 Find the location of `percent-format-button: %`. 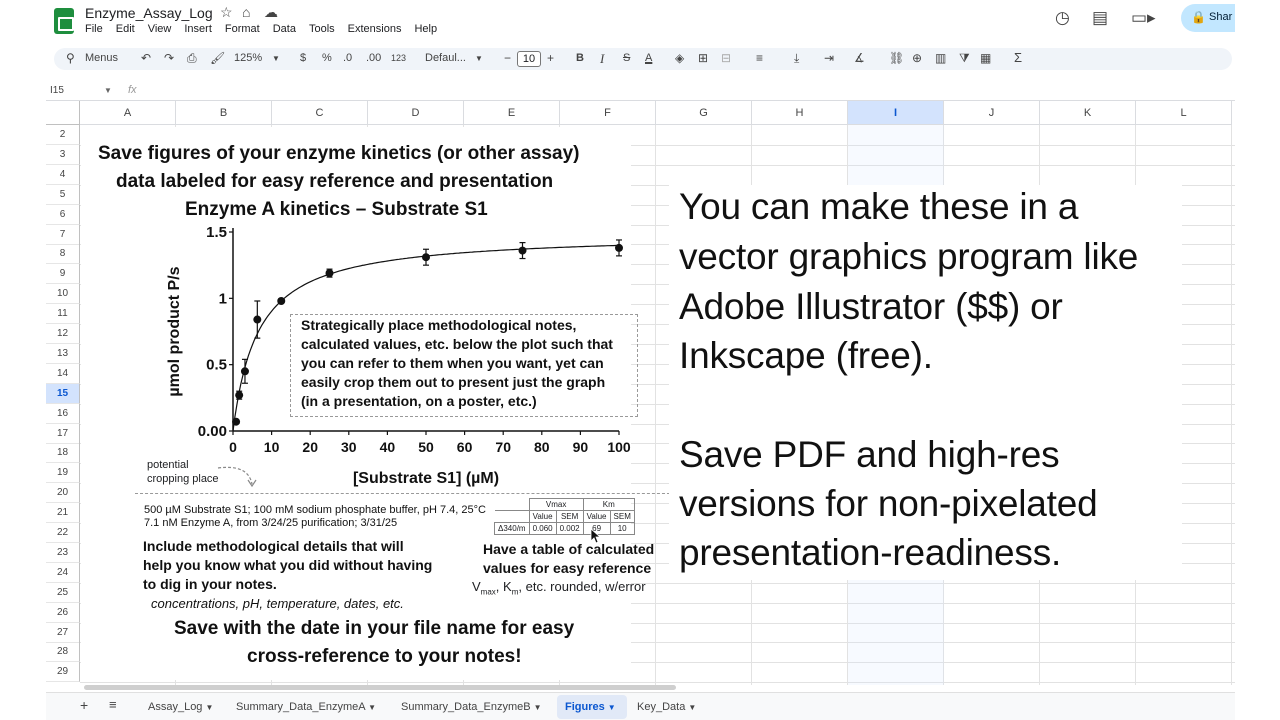

percent-format-button: % is located at coordinates (327, 58).